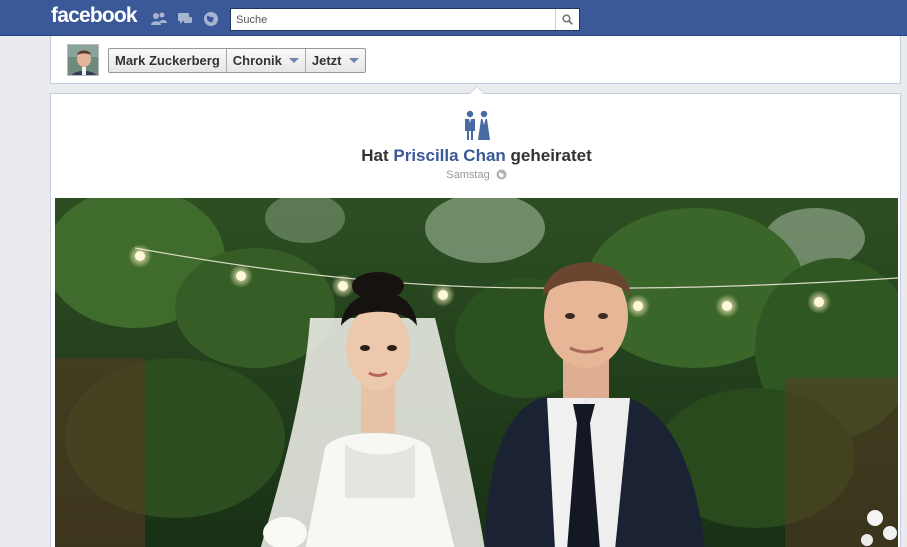 This screenshot has height=547, width=907. What do you see at coordinates (477, 90) in the screenshot?
I see `card-pointer` at bounding box center [477, 90].